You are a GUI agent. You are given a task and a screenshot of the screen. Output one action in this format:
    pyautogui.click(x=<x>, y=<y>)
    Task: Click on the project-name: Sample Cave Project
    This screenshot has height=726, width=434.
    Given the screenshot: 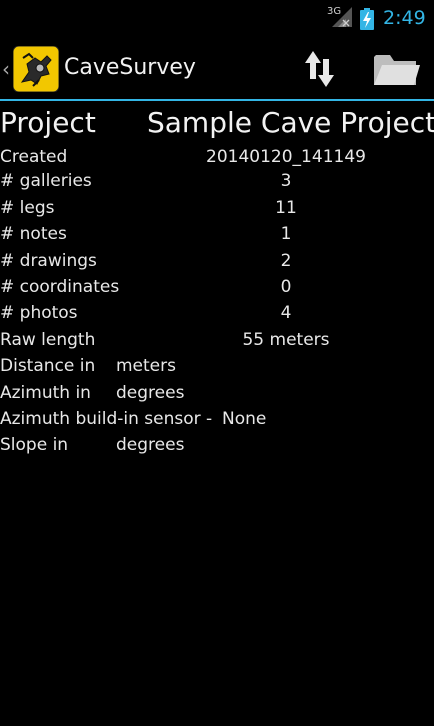 What is the action you would take?
    pyautogui.click(x=290, y=122)
    